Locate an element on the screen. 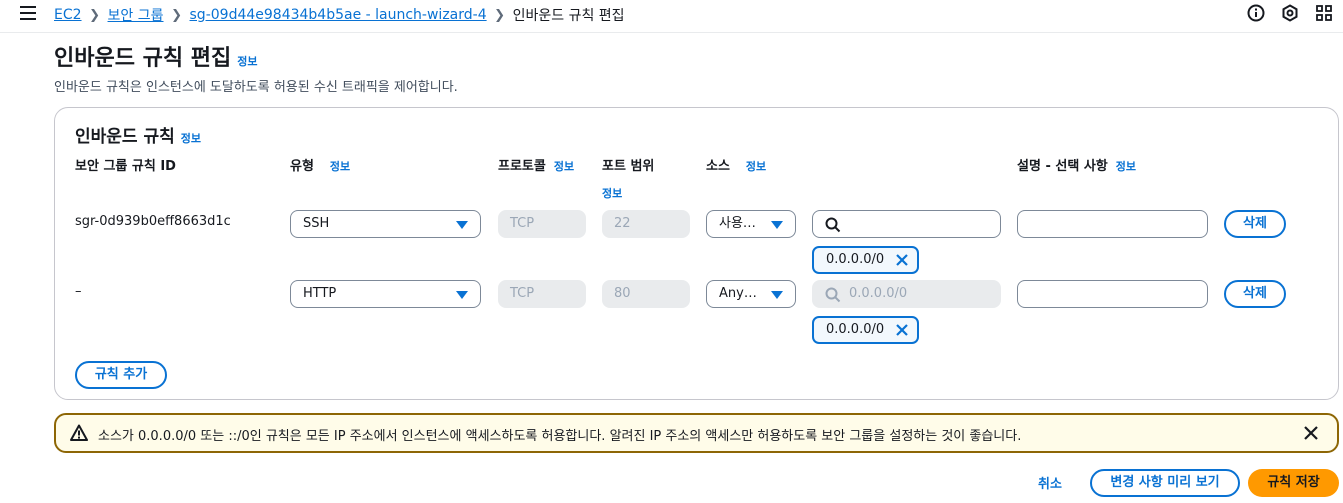 This screenshot has width=1343, height=503. type-select: SSH is located at coordinates (385, 224).